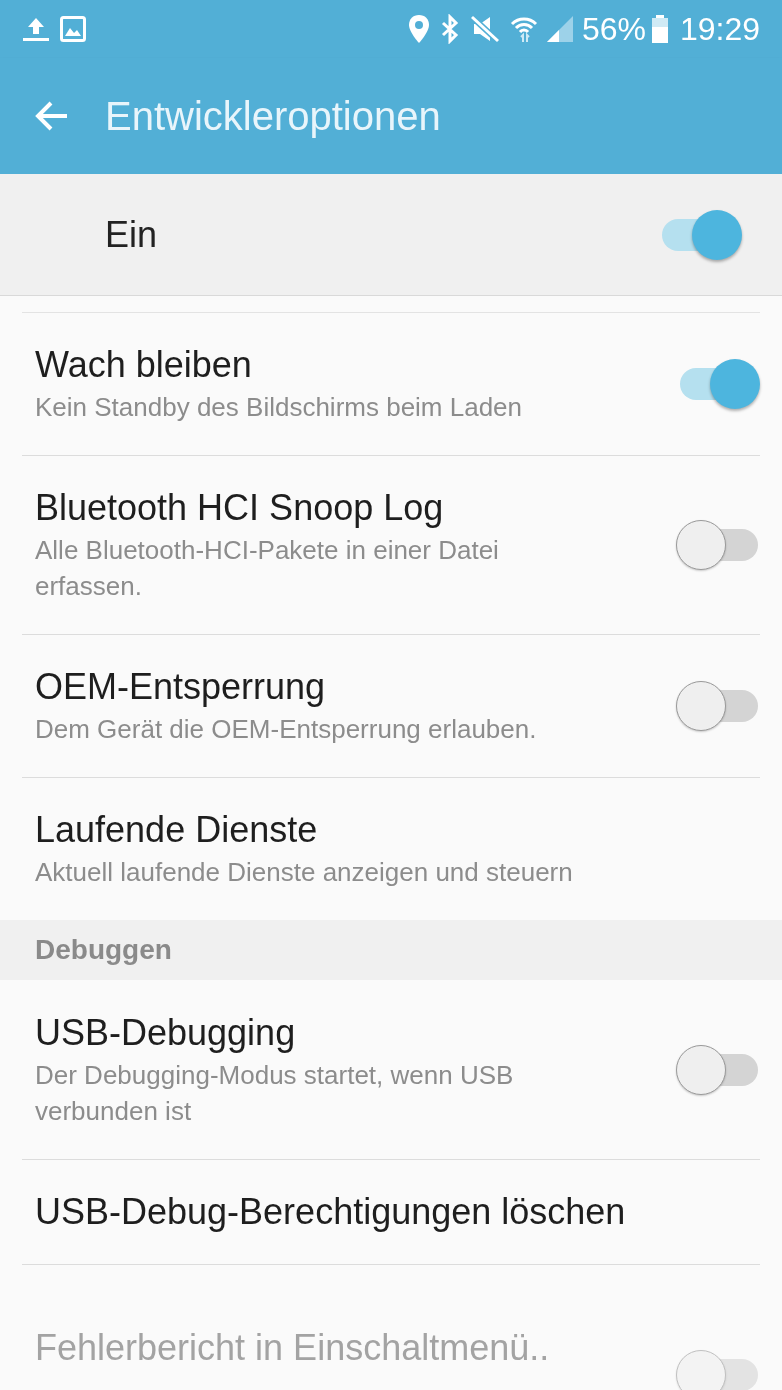 The image size is (782, 1390). Describe the element at coordinates (304, 872) in the screenshot. I see `setting-description: Aktuell laufende Dienste anzeigen und steuern` at that location.